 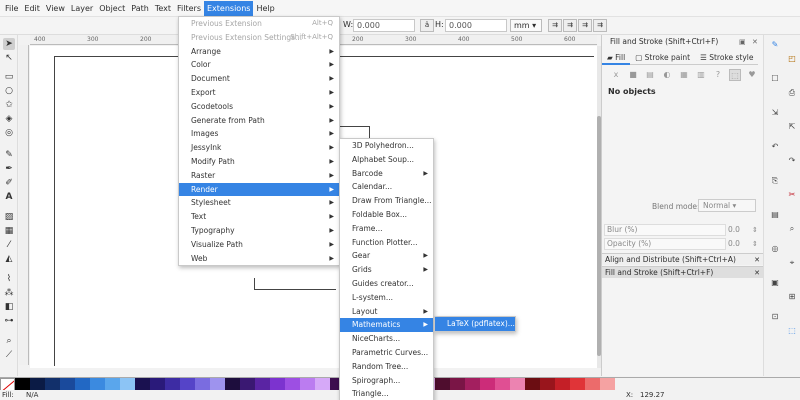 What do you see at coordinates (163, 8) in the screenshot?
I see `menu-text: Text` at bounding box center [163, 8].